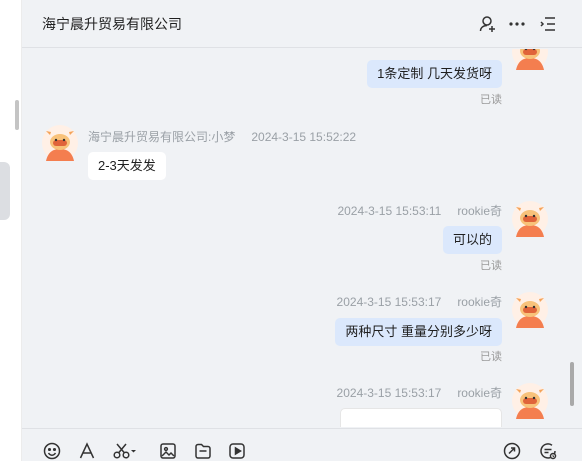 The width and height of the screenshot is (582, 461). What do you see at coordinates (488, 24) in the screenshot?
I see `add-user-icon` at bounding box center [488, 24].